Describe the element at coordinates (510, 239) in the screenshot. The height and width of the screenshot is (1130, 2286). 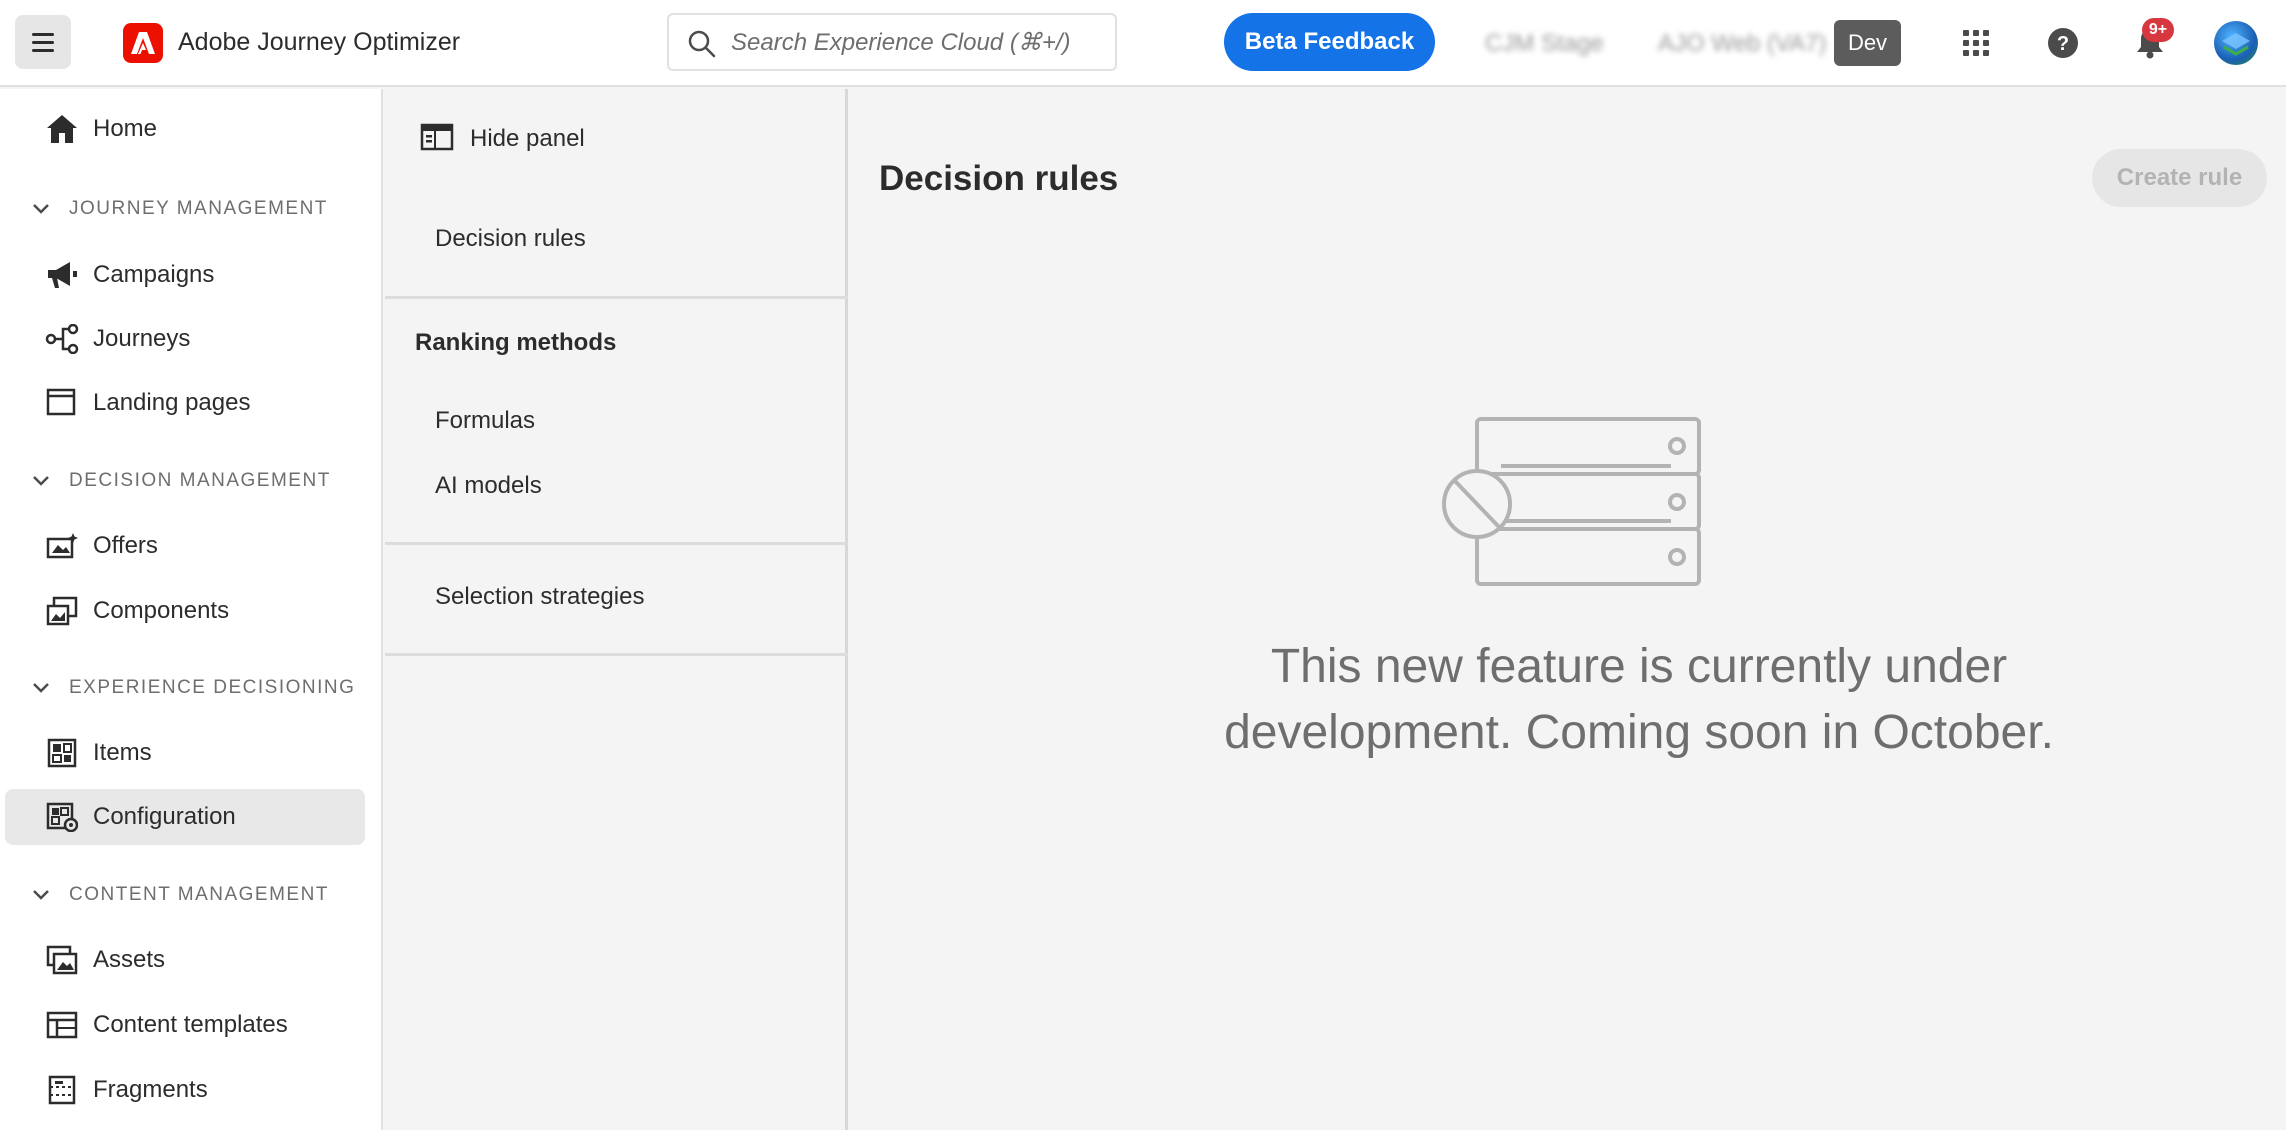
I see `panel-link-decision-rules: Decision rules` at that location.